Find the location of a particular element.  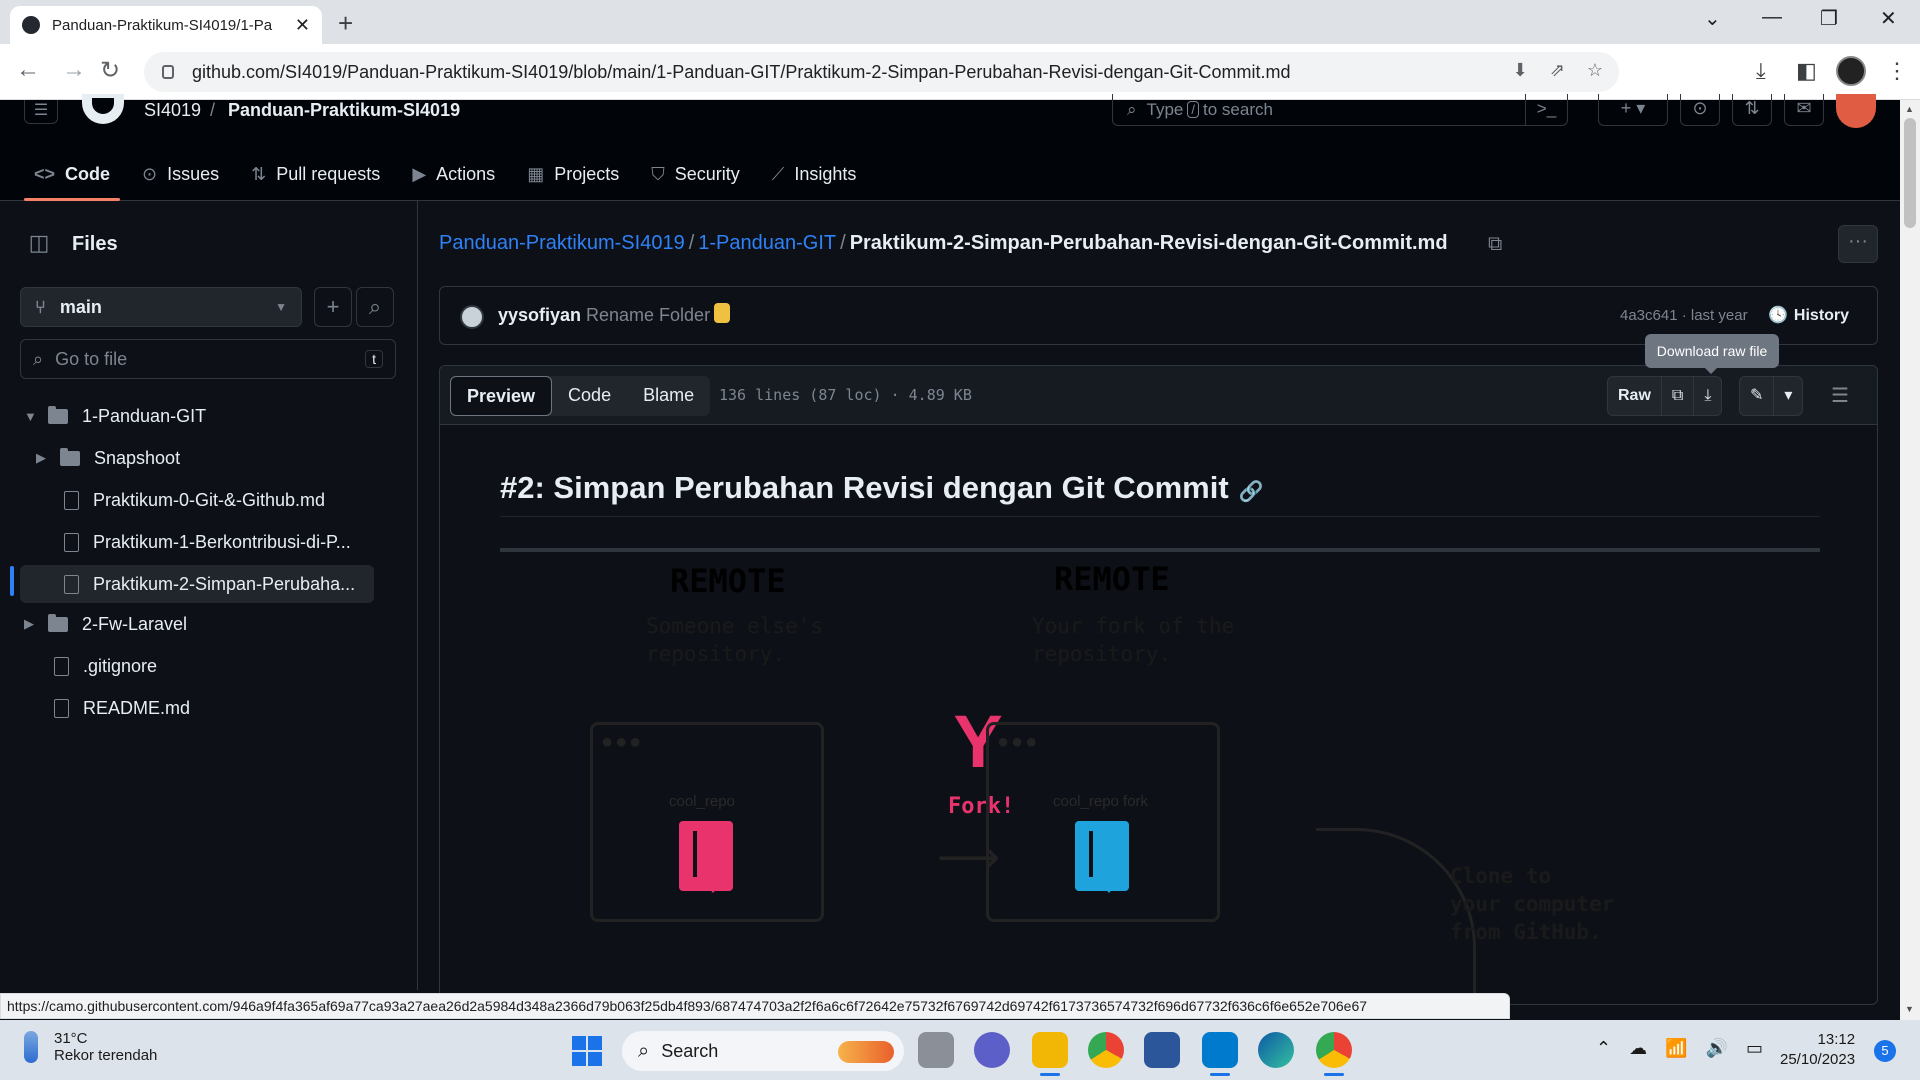

tab-issues-label: Issues is located at coordinates (193, 173).